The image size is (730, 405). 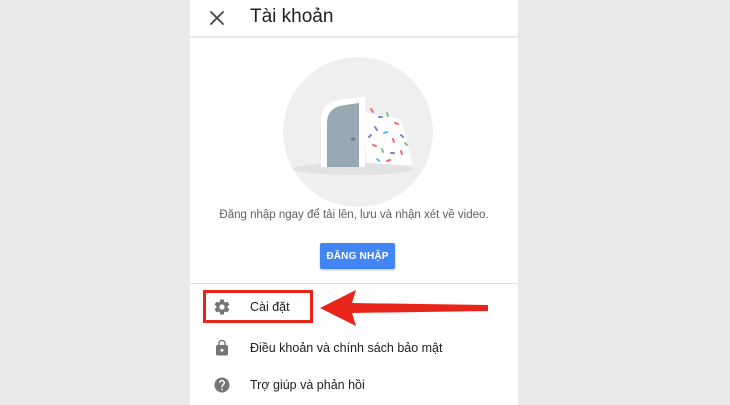 What do you see at coordinates (258, 306) in the screenshot?
I see `highlight-box` at bounding box center [258, 306].